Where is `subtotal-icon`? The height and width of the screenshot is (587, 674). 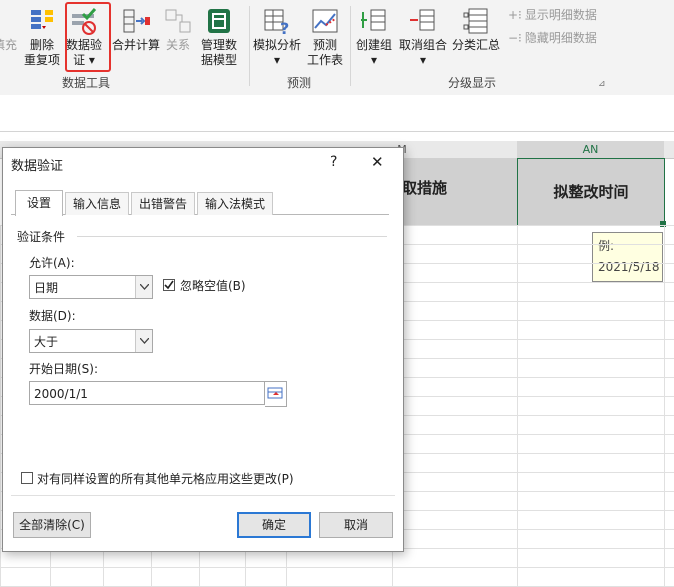
subtotal-icon is located at coordinates (476, 21).